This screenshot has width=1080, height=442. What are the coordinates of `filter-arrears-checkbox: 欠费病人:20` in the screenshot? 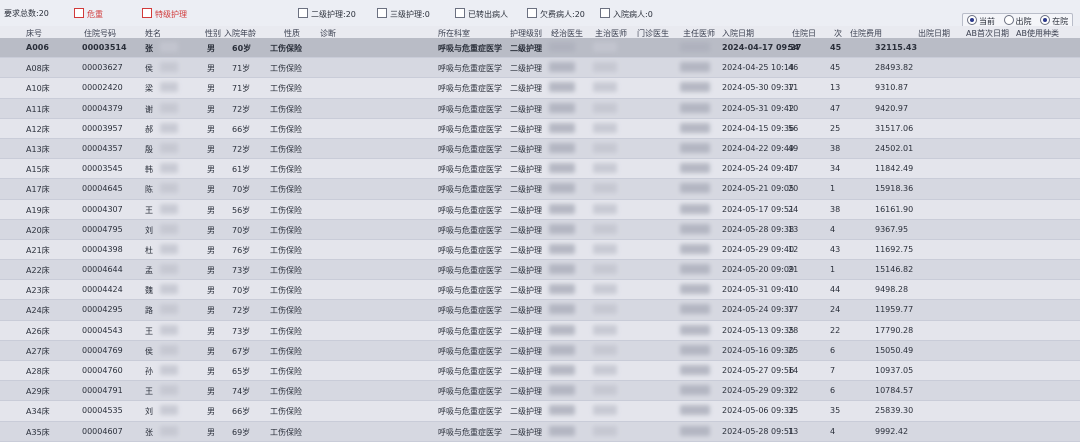 It's located at (556, 14).